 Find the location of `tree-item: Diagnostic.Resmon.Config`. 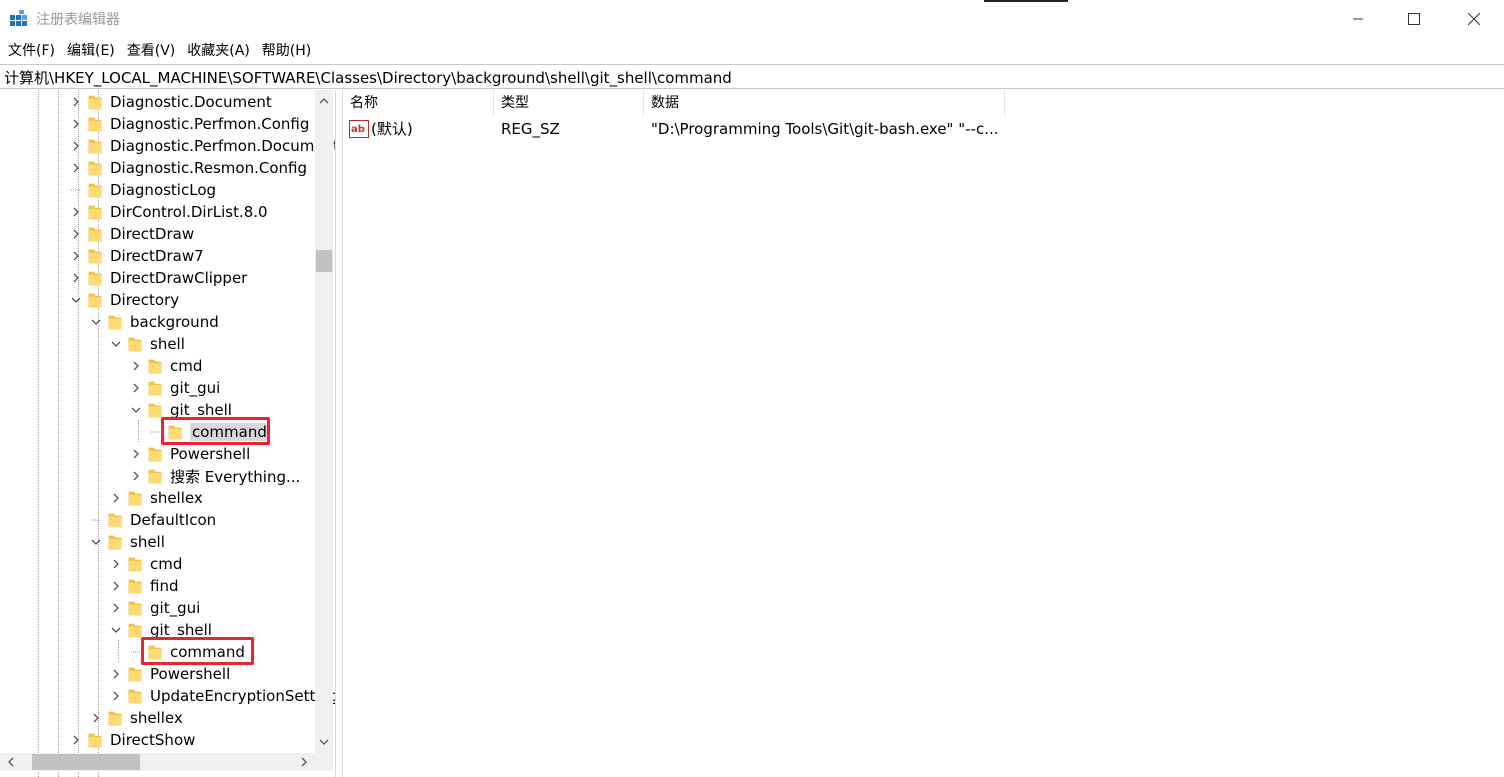

tree-item: Diagnostic.Resmon.Config is located at coordinates (187, 168).